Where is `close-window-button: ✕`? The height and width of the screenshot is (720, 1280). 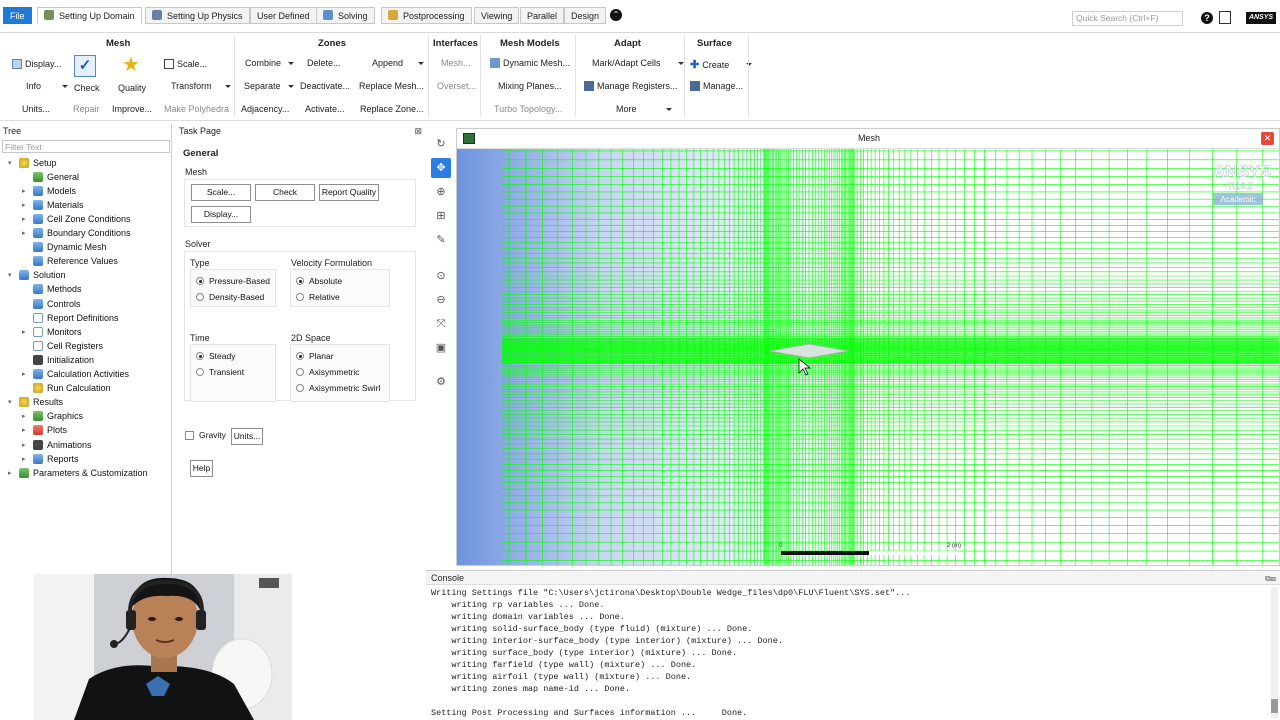
close-window-button: ✕ is located at coordinates (1267, 138).